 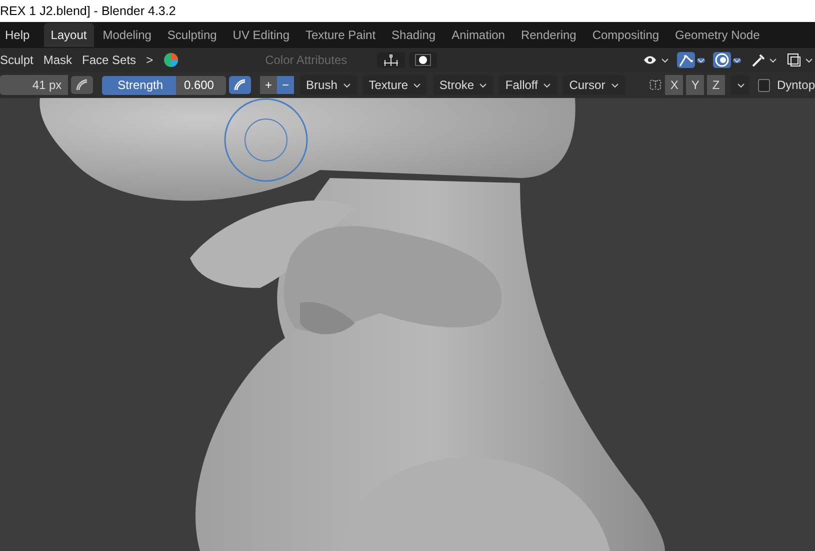 What do you see at coordinates (655, 85) in the screenshot?
I see `butterfly-icon` at bounding box center [655, 85].